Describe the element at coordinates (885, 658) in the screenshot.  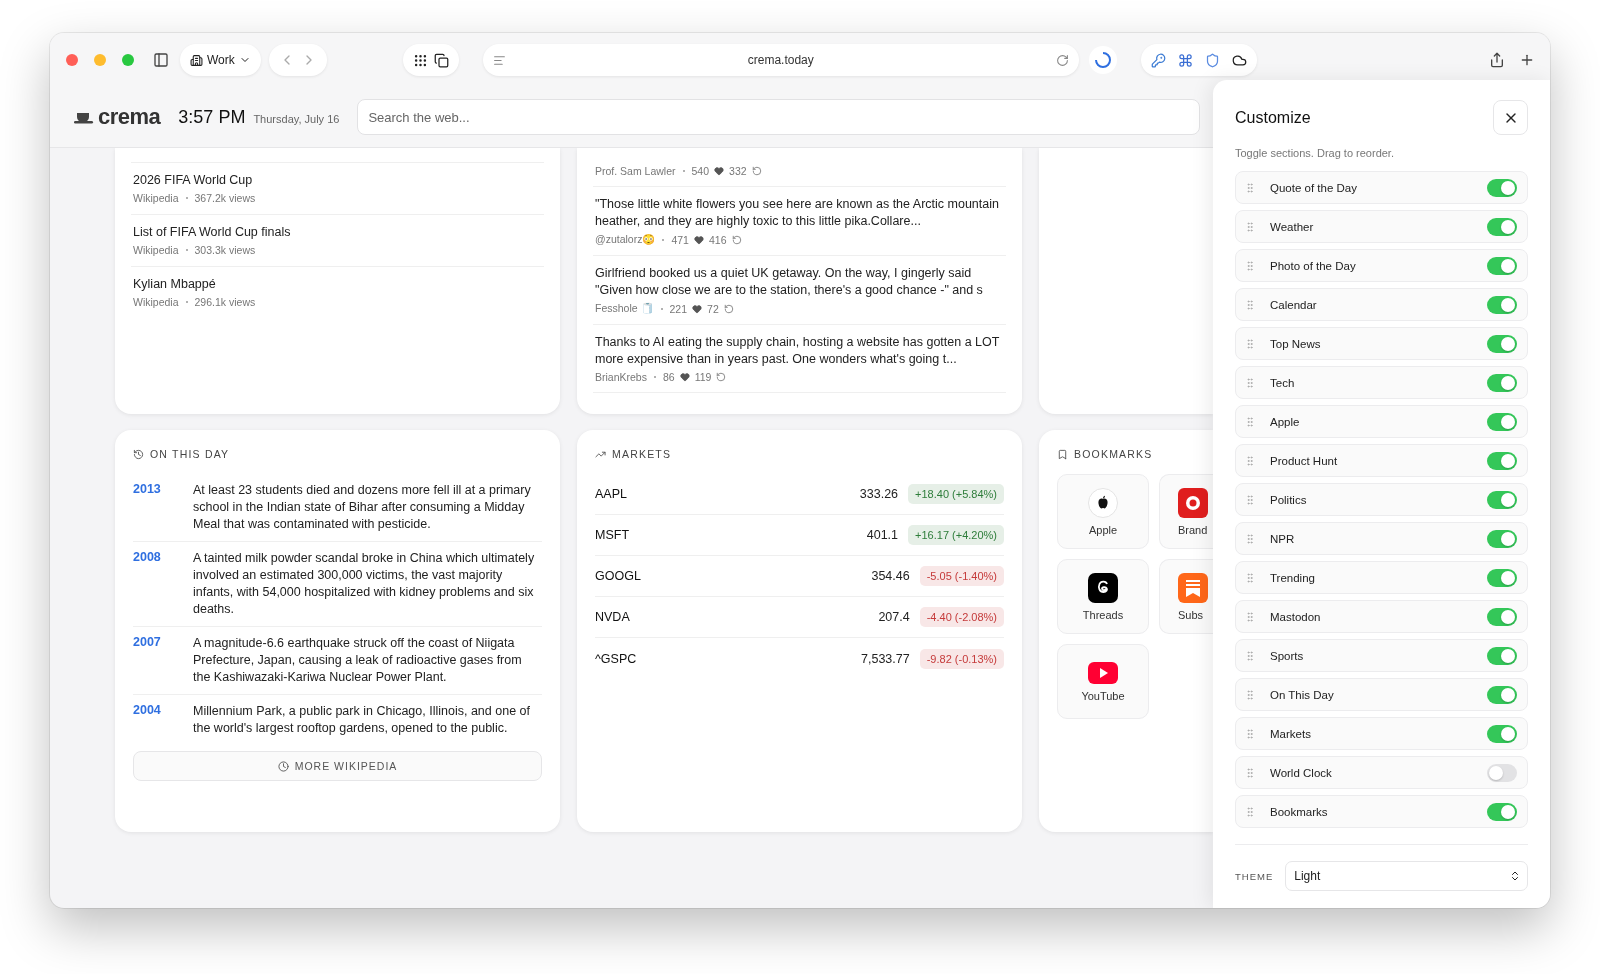
I see `stock-price: 7,533.77` at that location.